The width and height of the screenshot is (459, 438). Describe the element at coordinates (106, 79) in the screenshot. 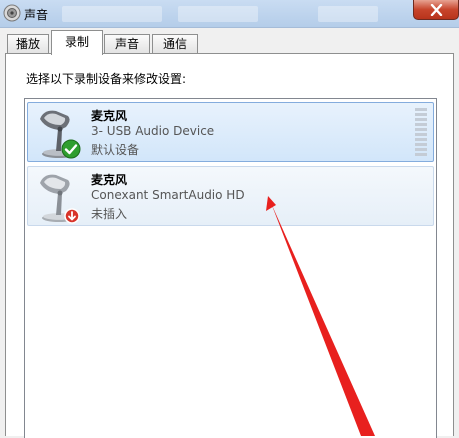

I see `instruction-label: 选择以下录制设备来修改设置:` at that location.